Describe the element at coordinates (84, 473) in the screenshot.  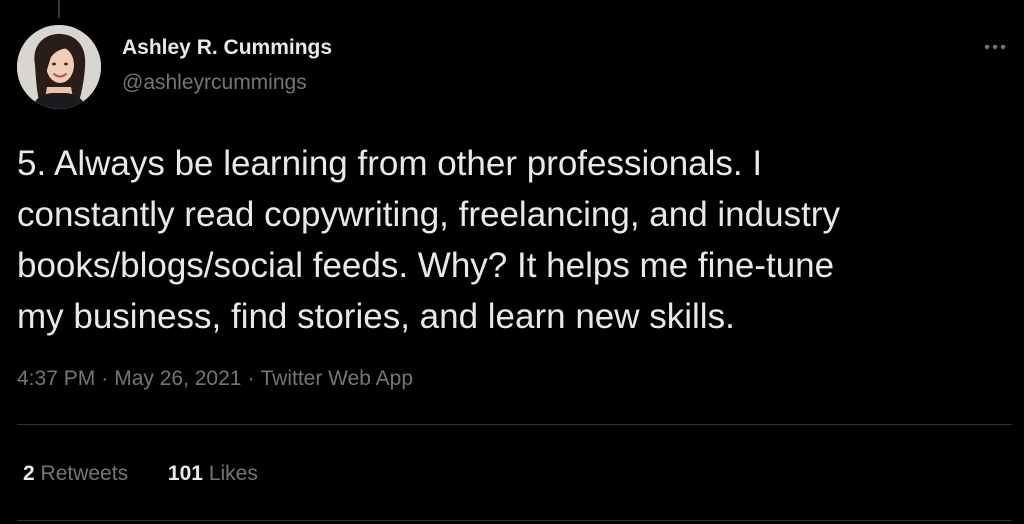
I see `retweets-label: Retweets` at that location.